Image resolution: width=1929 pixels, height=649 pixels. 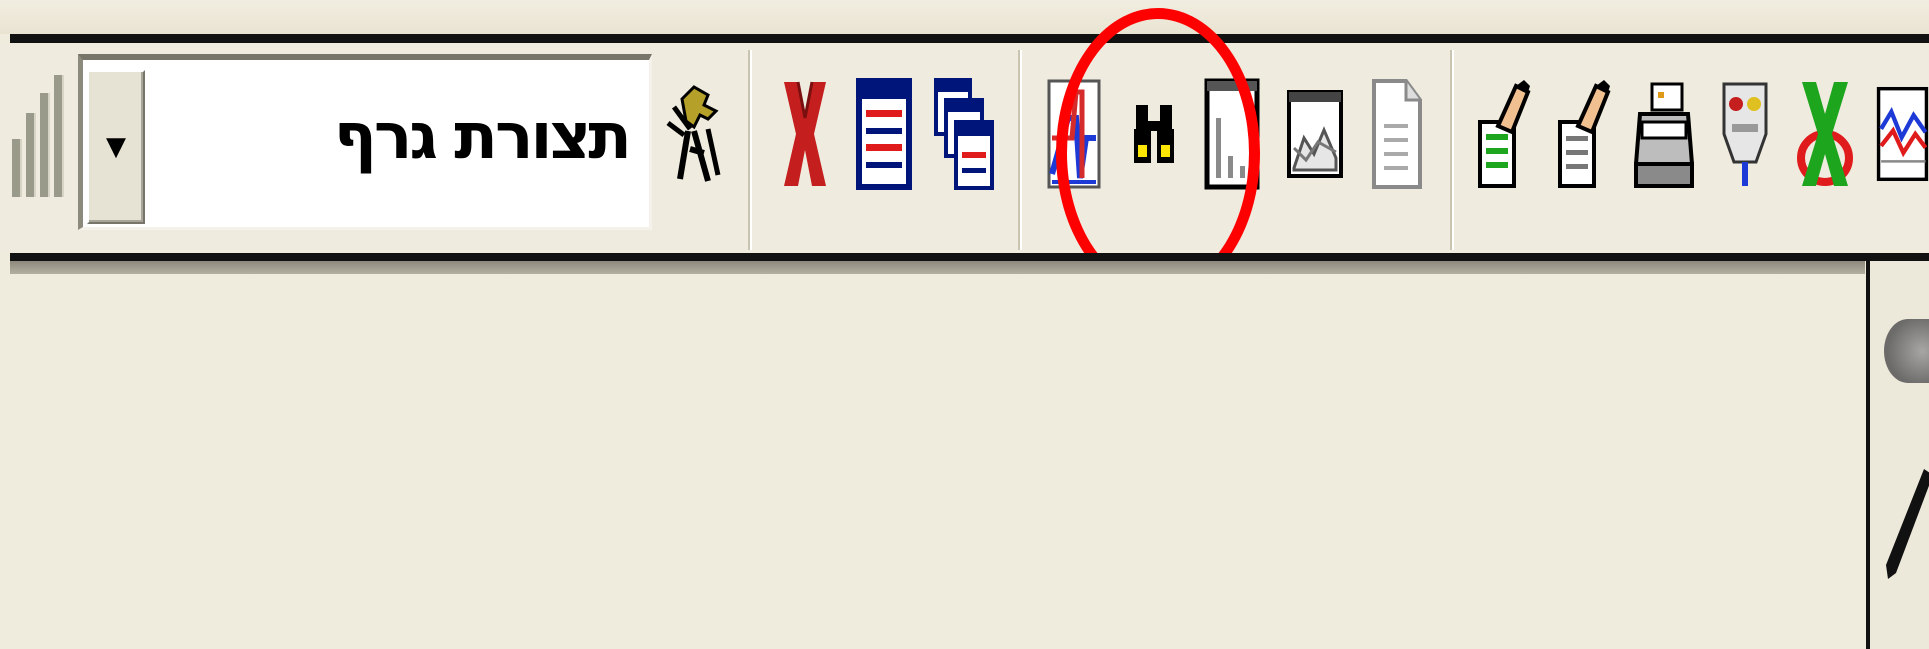 What do you see at coordinates (37, 136) in the screenshot?
I see `bar-chart-grip-icon` at bounding box center [37, 136].